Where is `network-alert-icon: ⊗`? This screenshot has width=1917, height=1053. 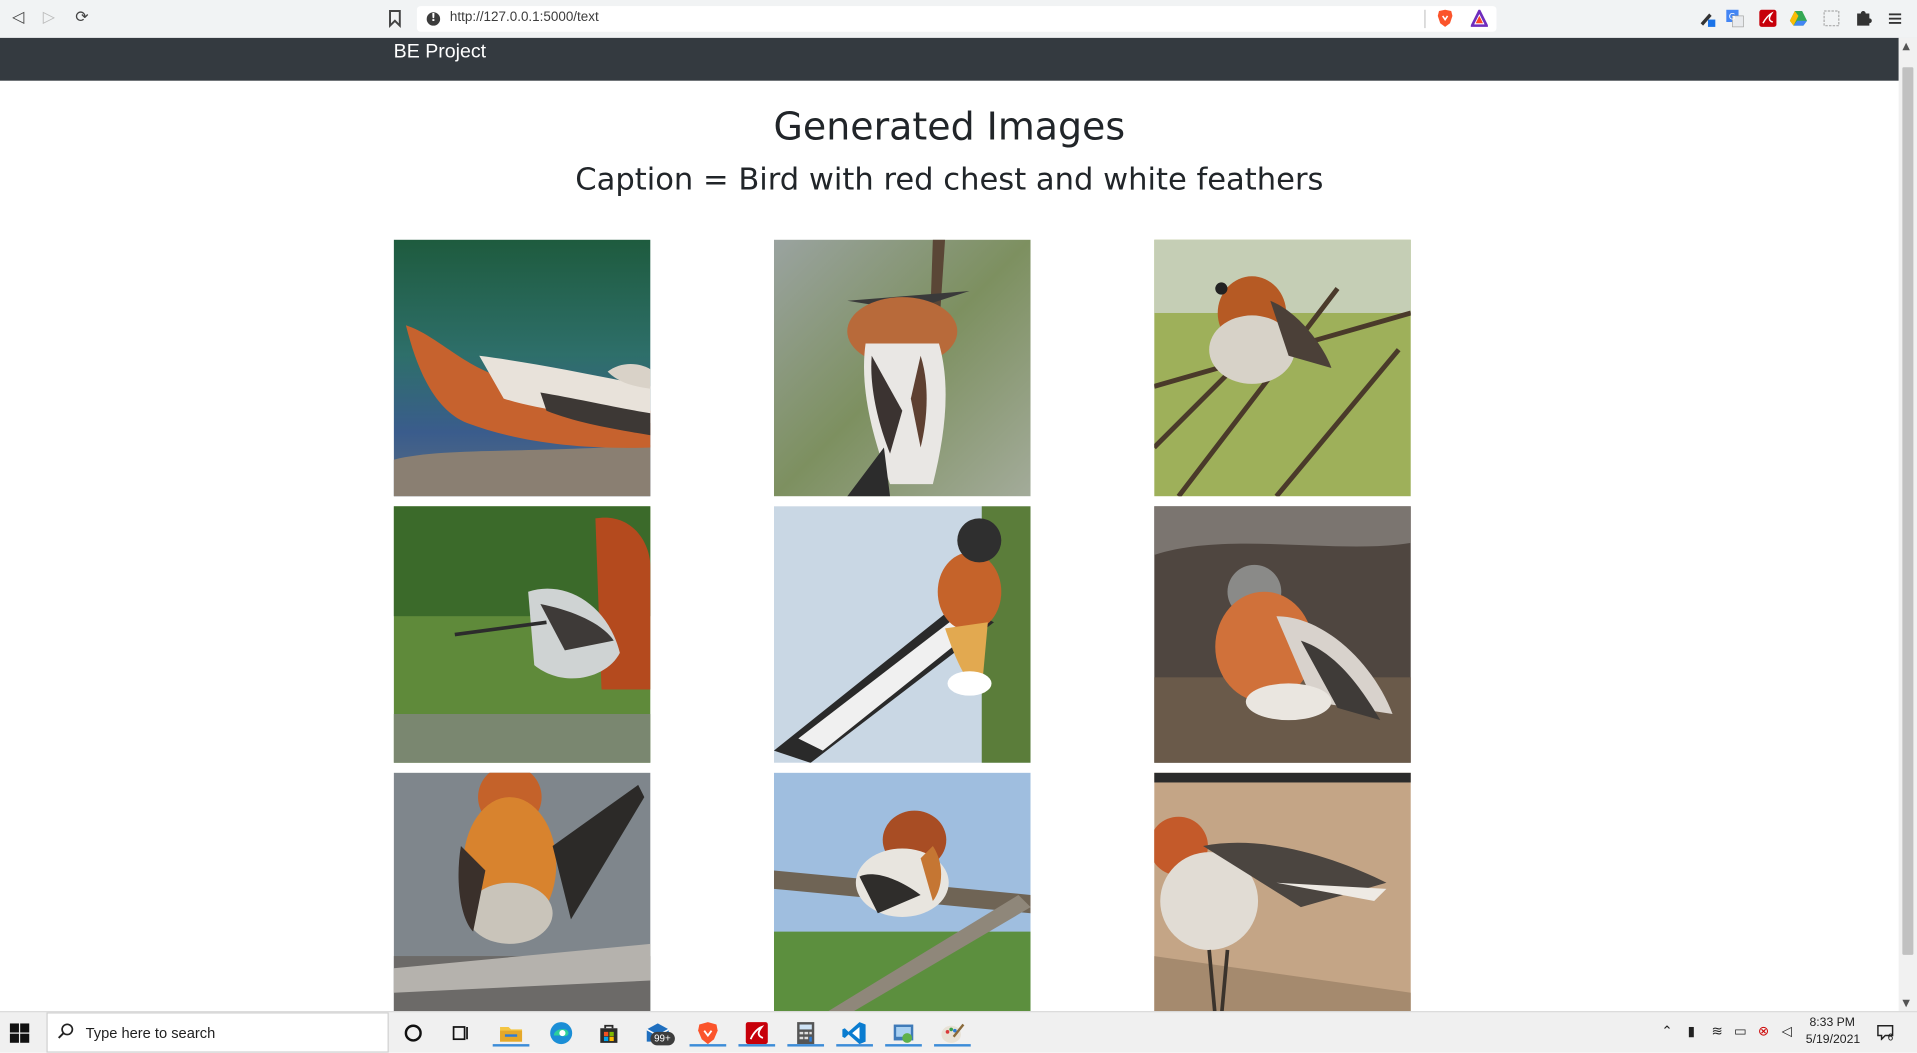 network-alert-icon: ⊗ is located at coordinates (1764, 1031).